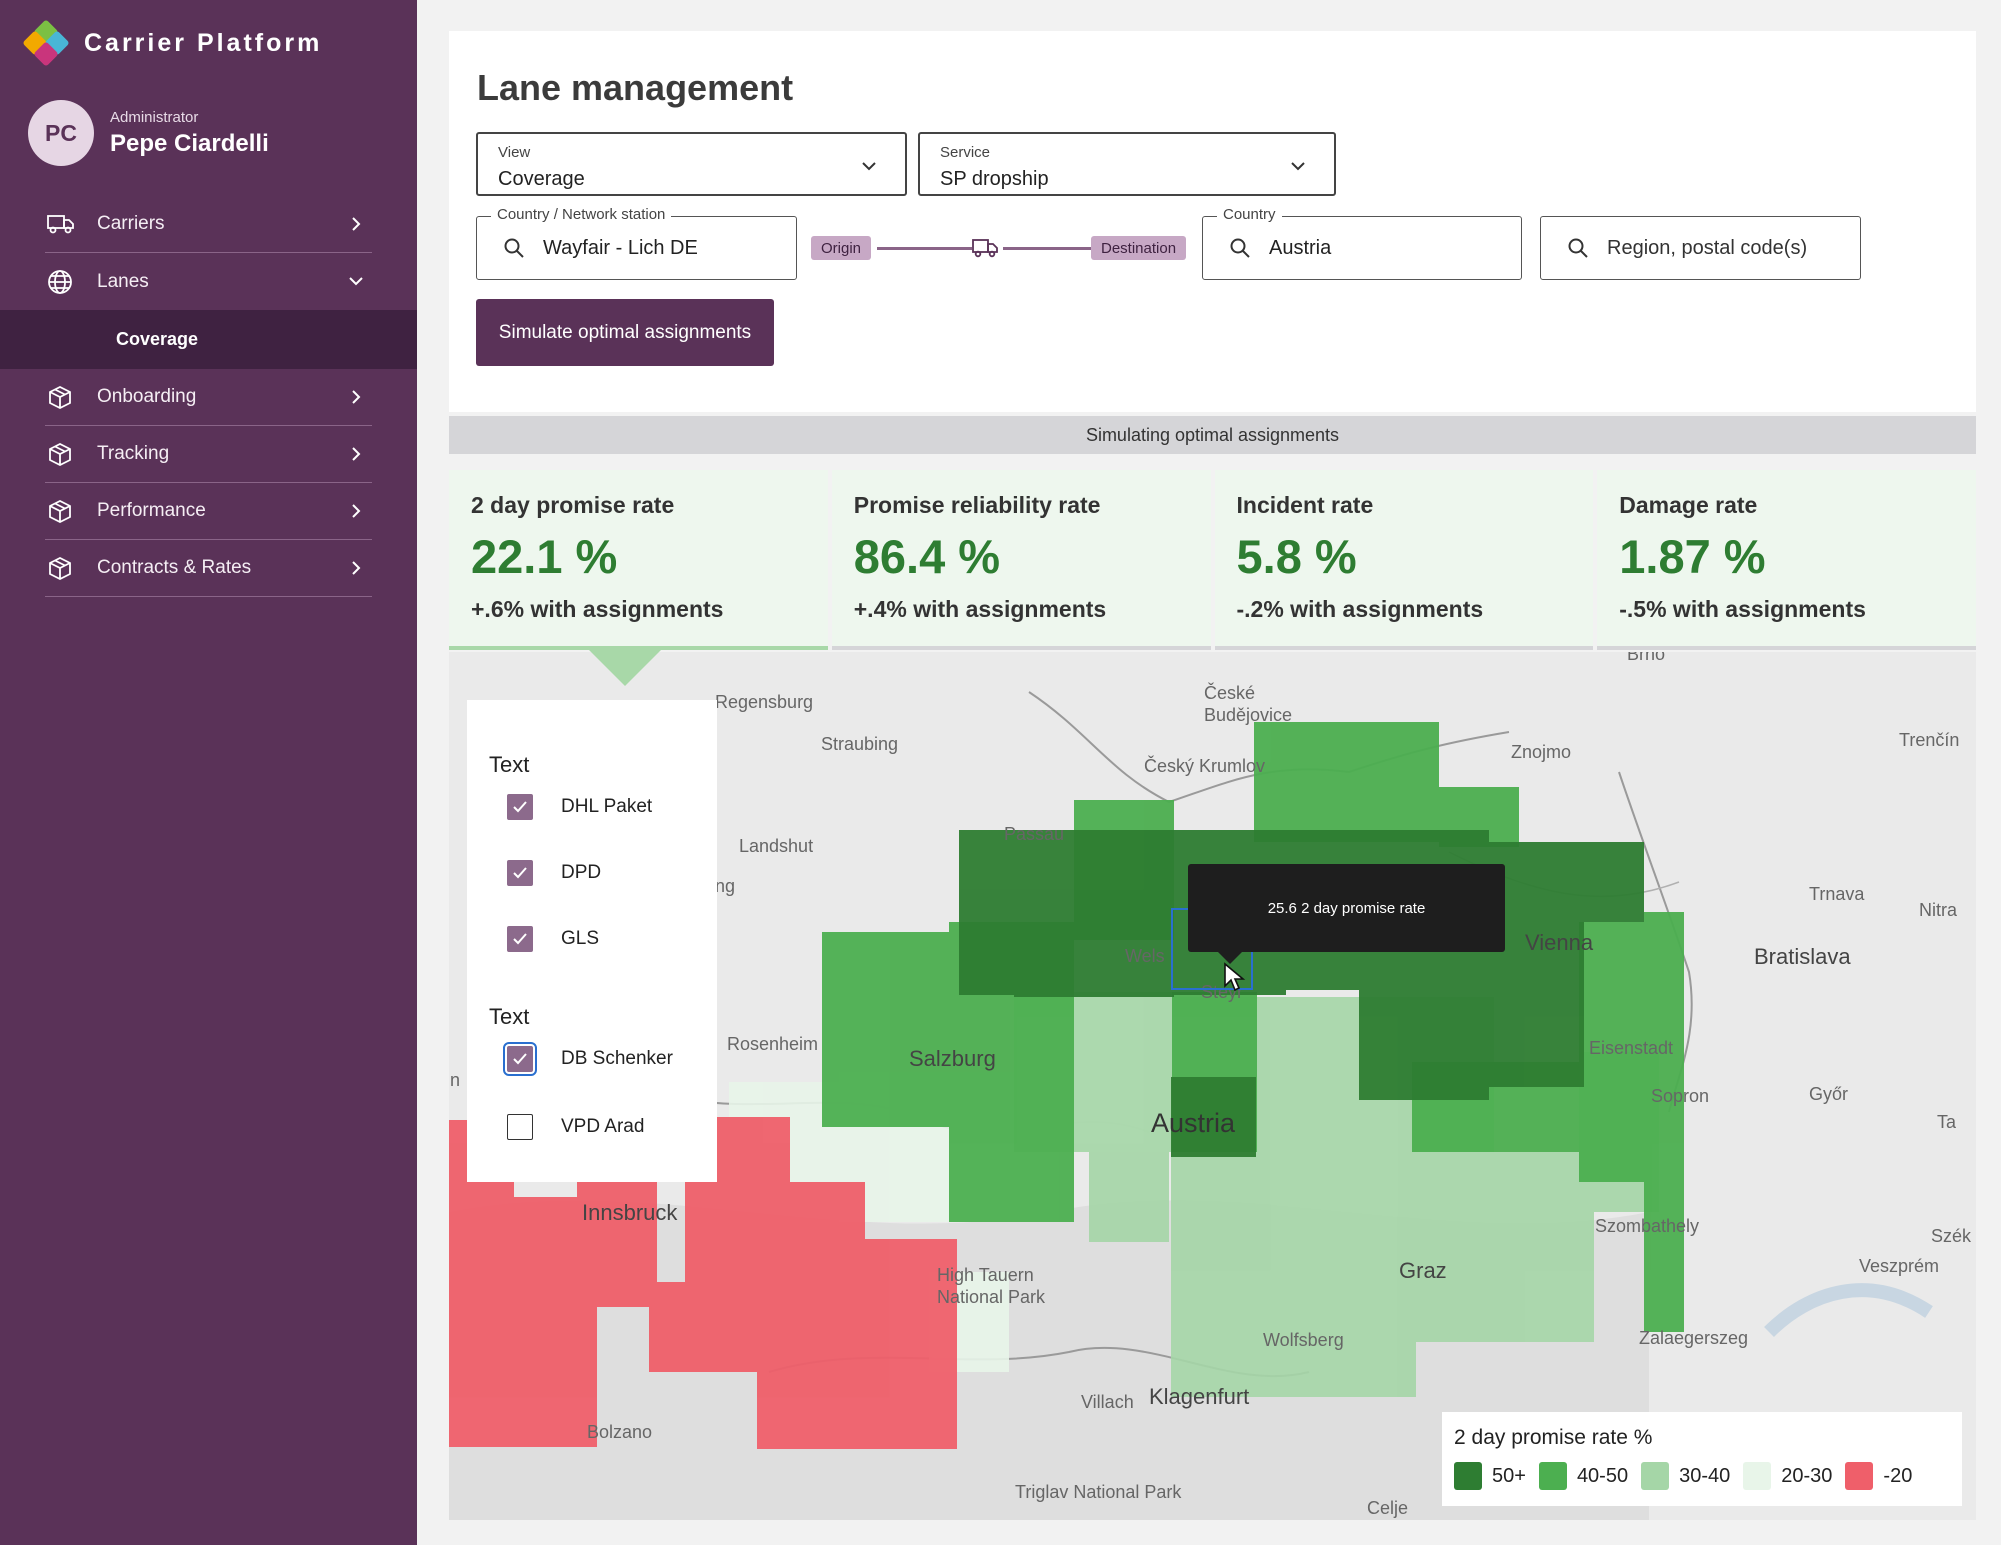 The height and width of the screenshot is (1545, 2001). Describe the element at coordinates (725, 886) in the screenshot. I see `map-place-label: ng` at that location.